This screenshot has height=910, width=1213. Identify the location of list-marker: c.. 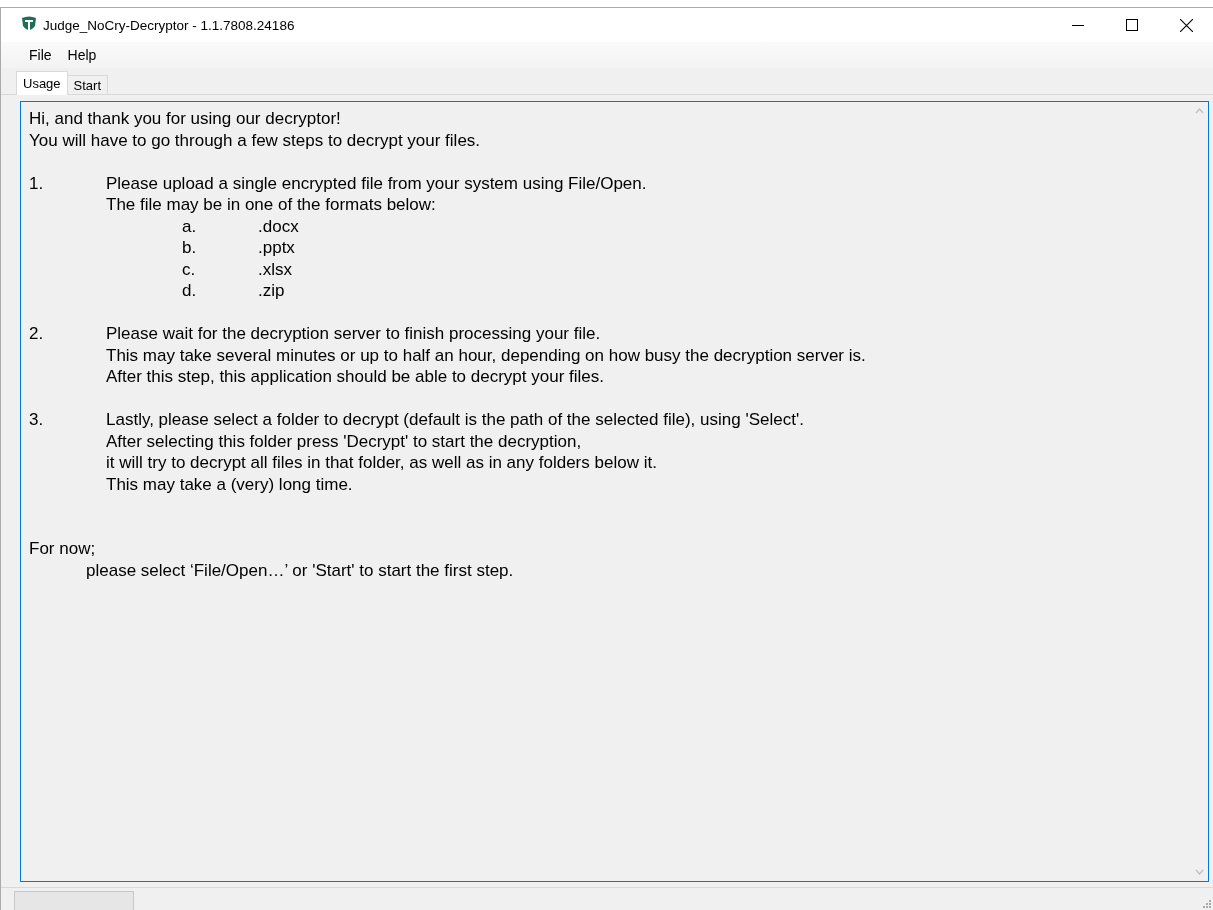
(189, 269).